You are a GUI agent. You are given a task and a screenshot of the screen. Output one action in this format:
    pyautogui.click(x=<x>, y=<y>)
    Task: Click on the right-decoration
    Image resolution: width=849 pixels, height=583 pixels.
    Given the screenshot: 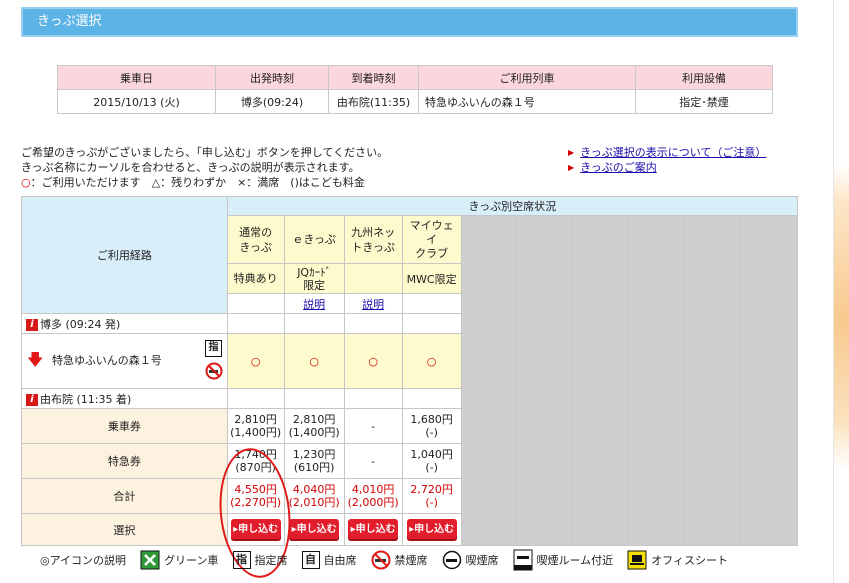 What is the action you would take?
    pyautogui.click(x=841, y=291)
    